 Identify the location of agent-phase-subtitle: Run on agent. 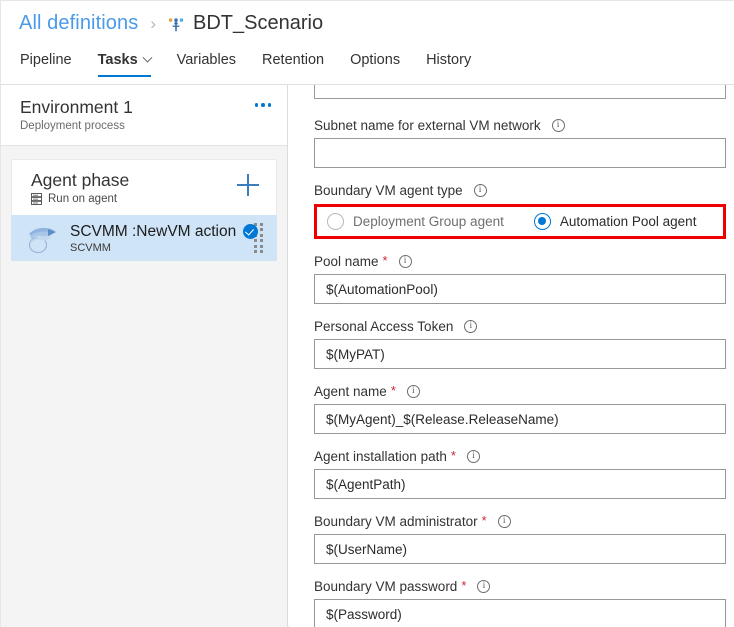
(83, 199).